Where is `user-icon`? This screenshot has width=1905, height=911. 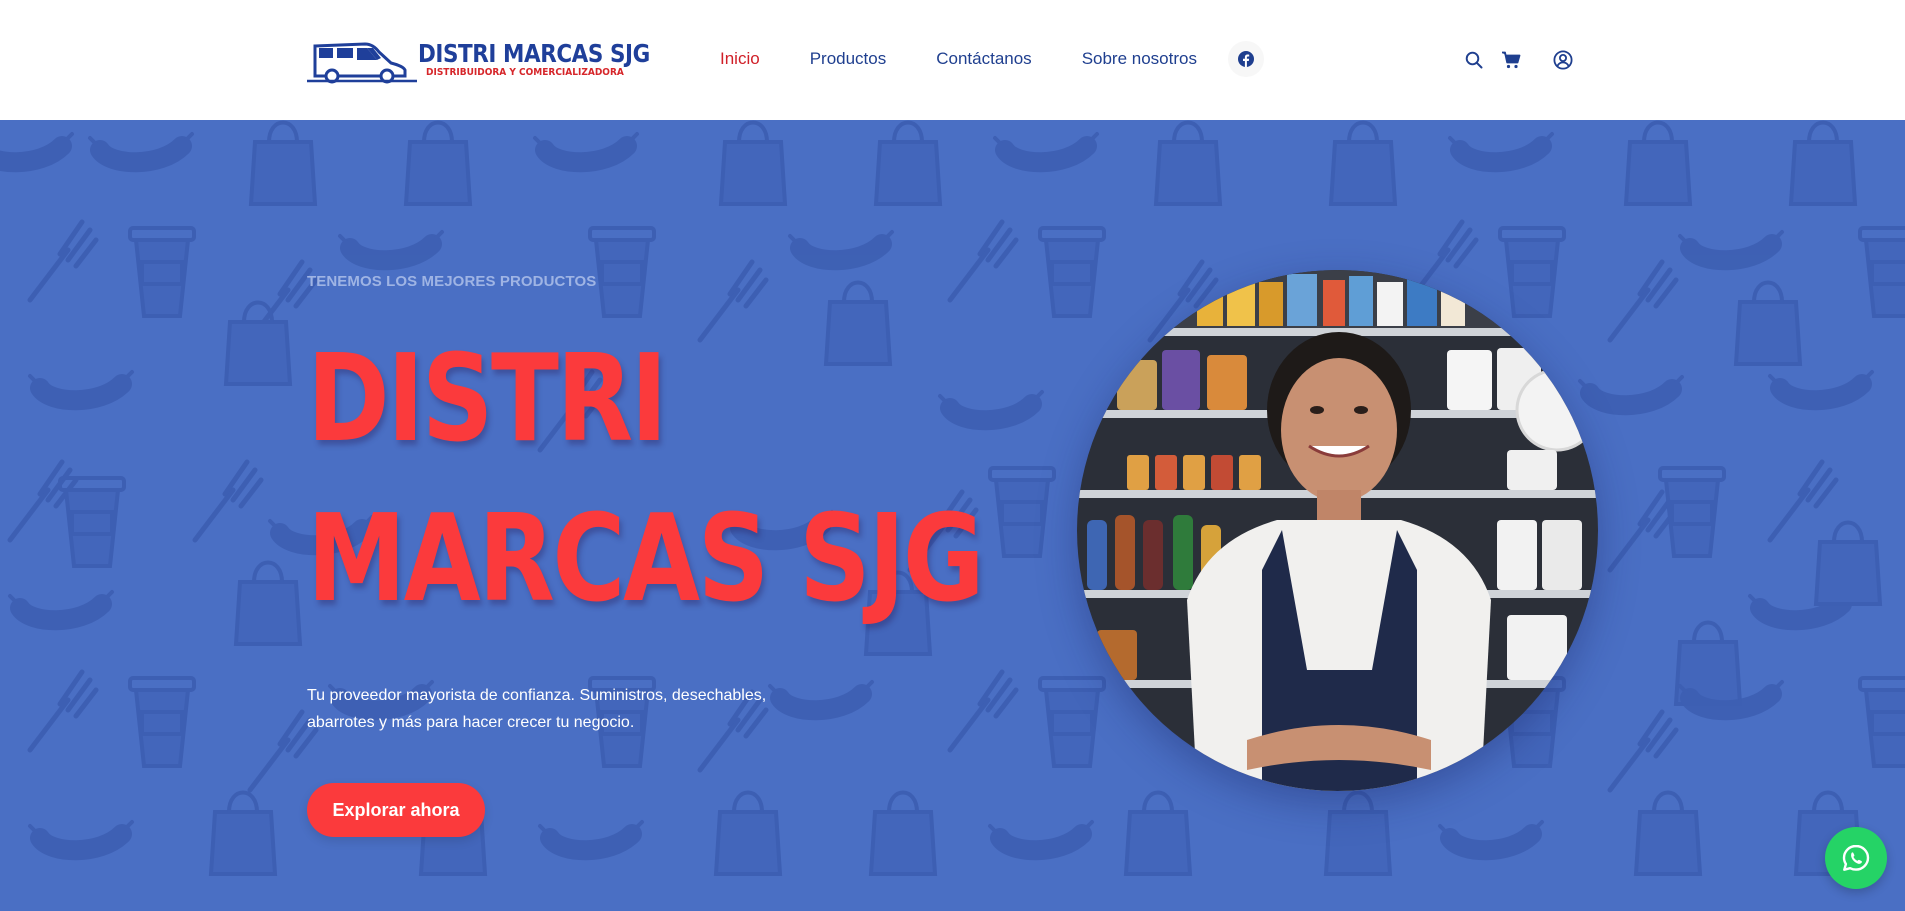 user-icon is located at coordinates (1563, 60).